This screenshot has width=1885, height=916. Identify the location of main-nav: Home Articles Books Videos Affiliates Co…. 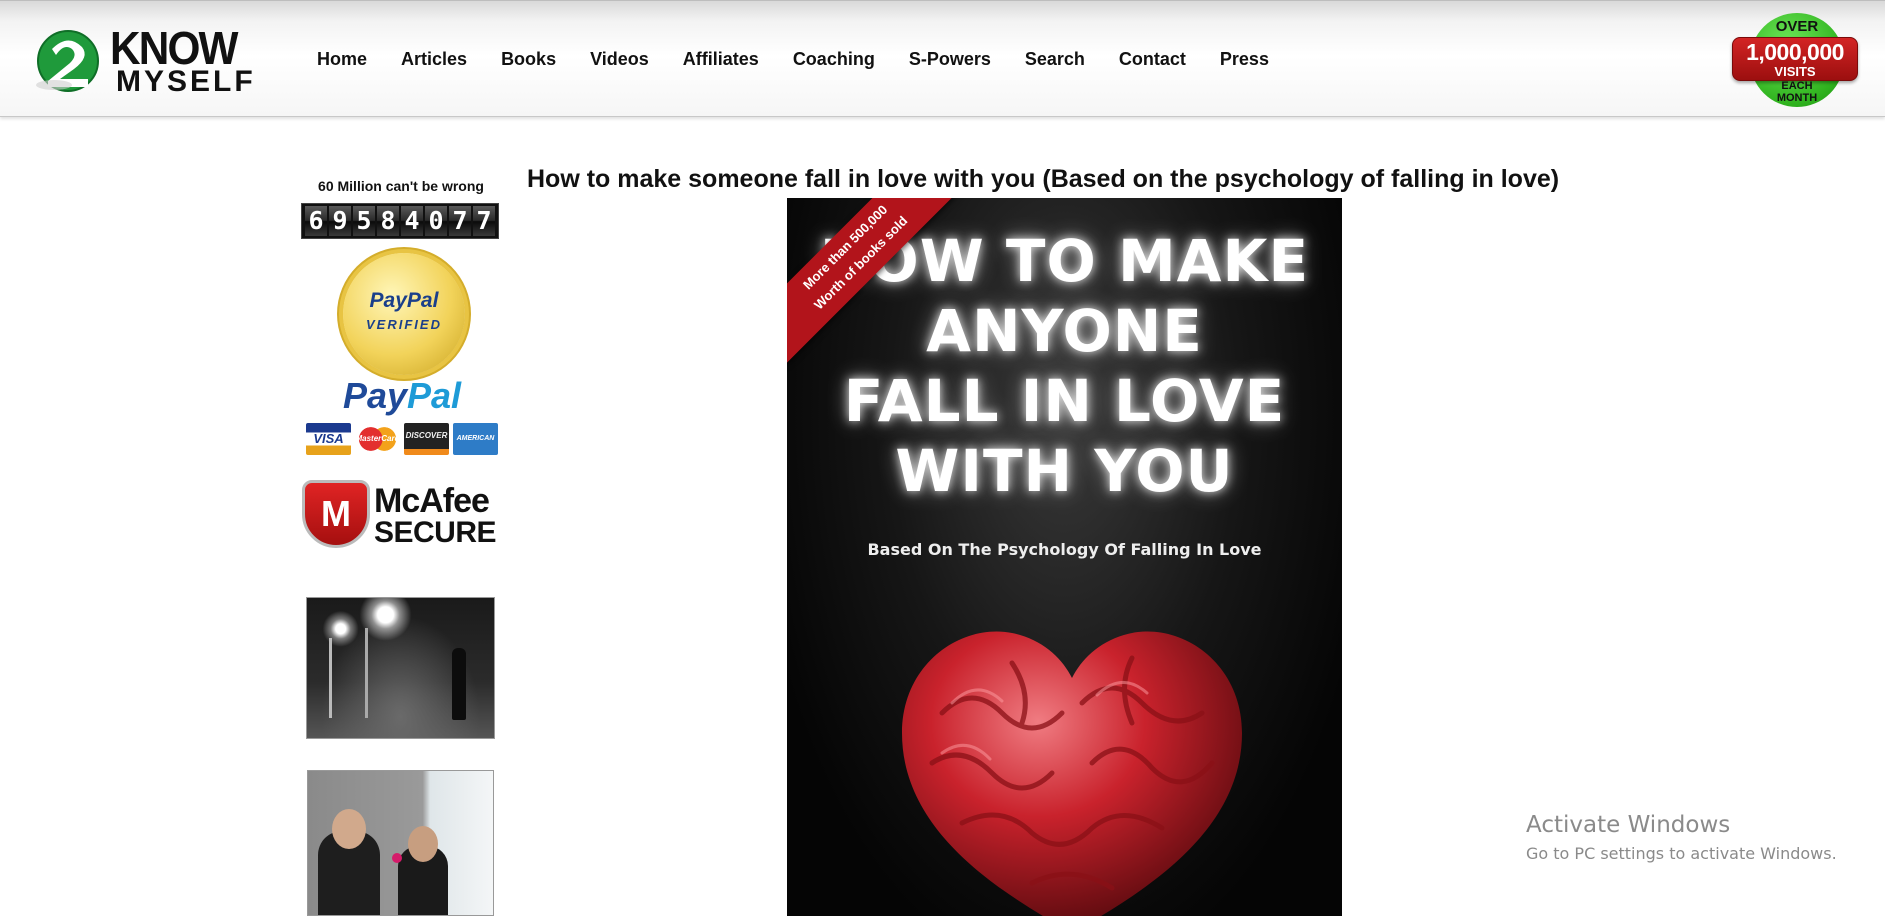
(793, 59).